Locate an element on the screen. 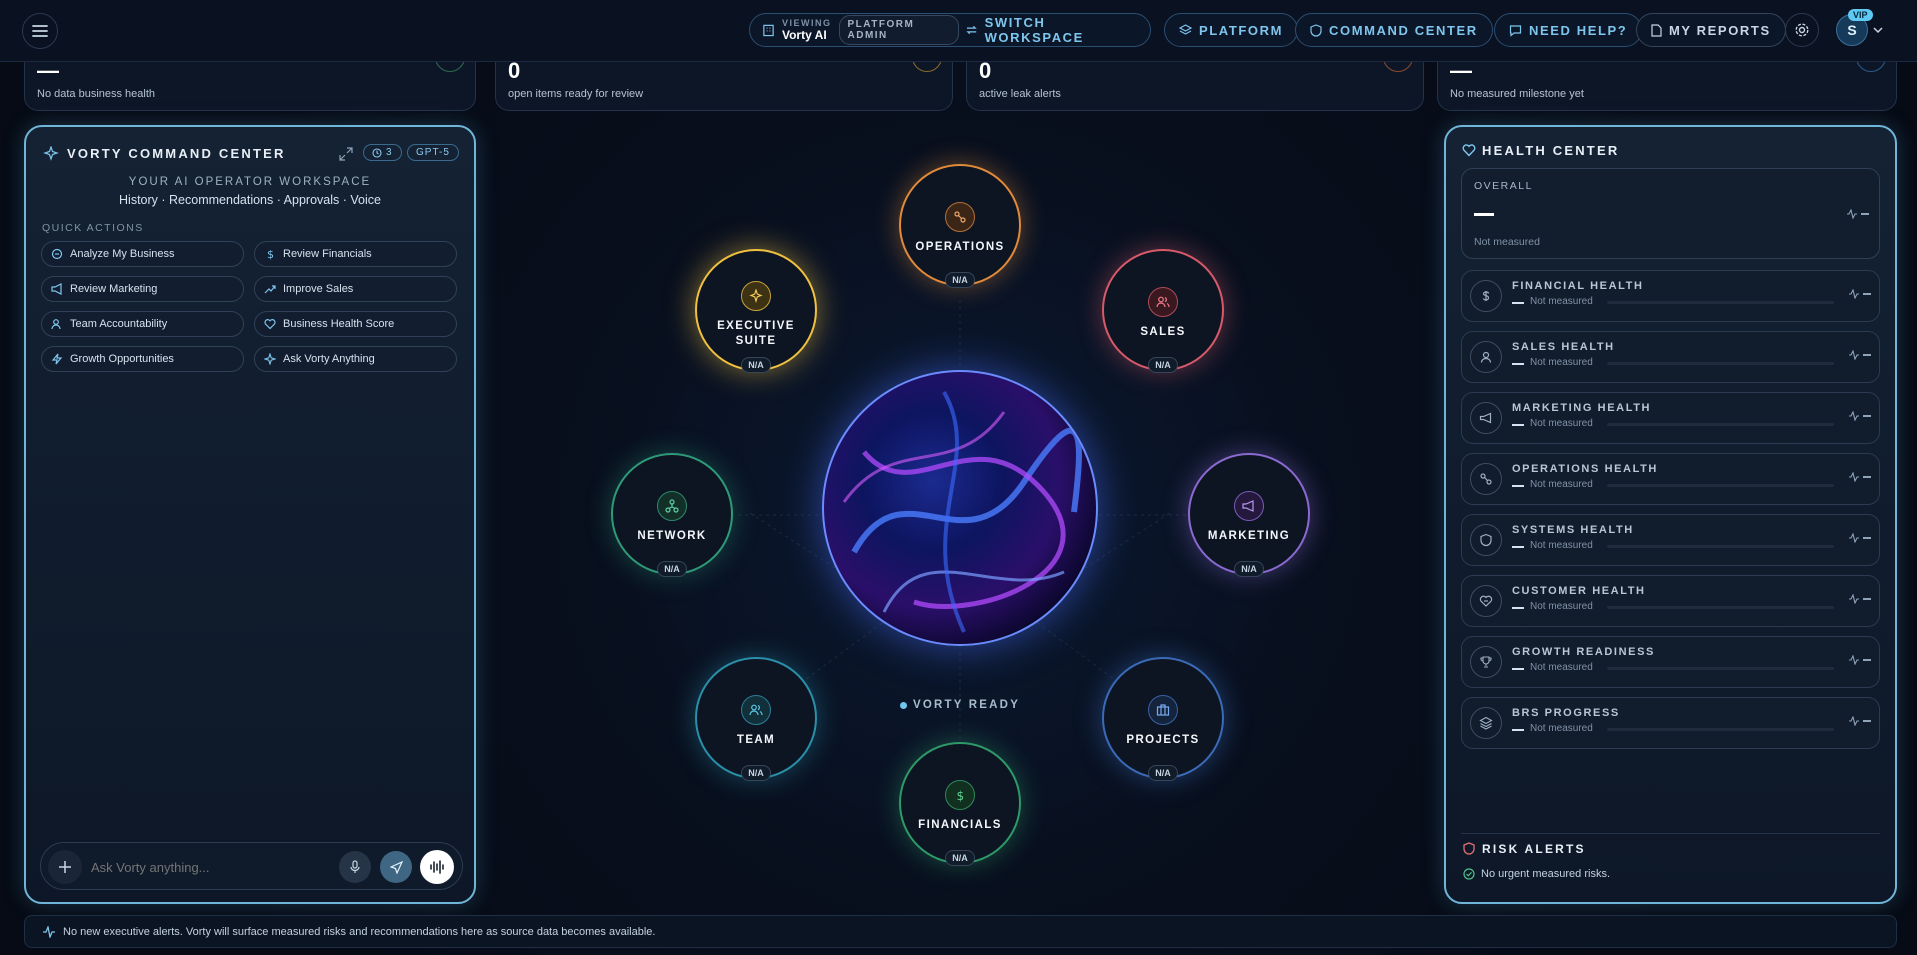  analyze-icon is located at coordinates (57, 254).